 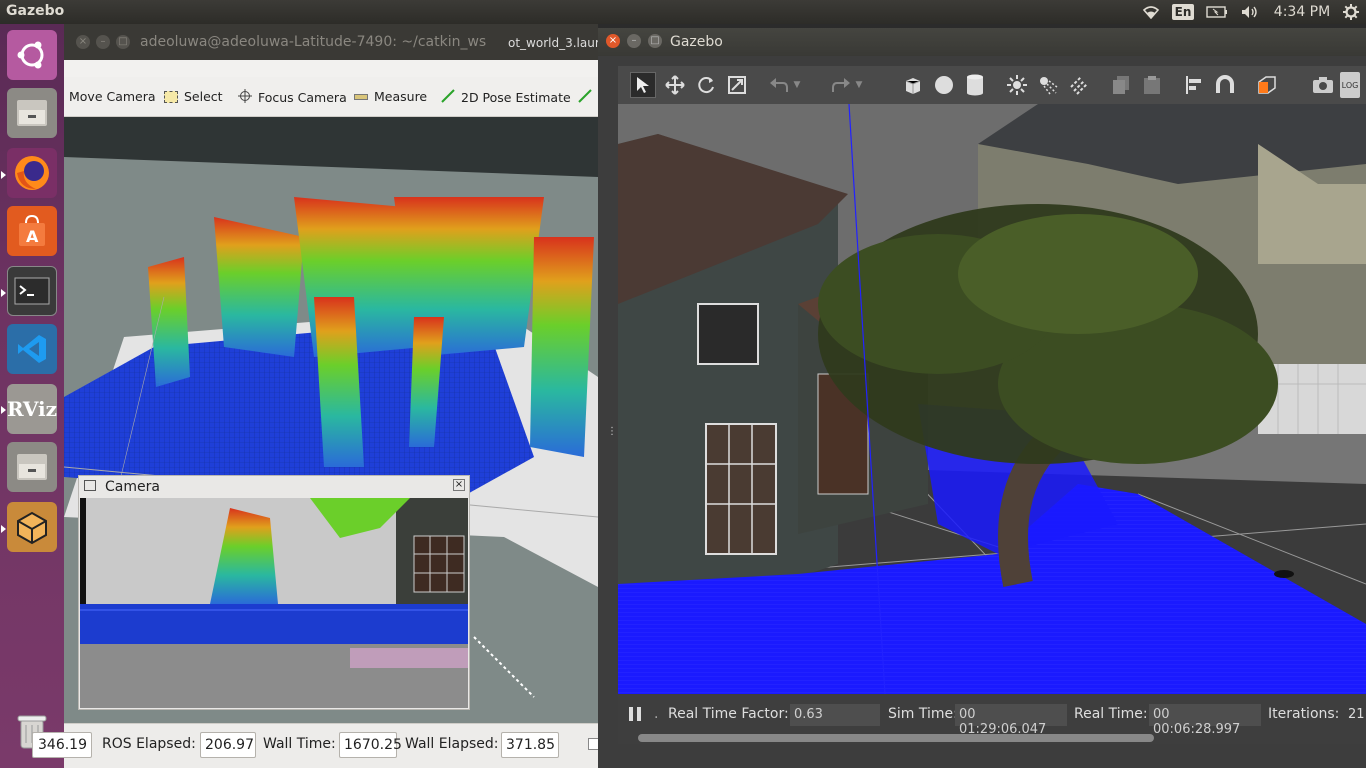 What do you see at coordinates (530, 745) in the screenshot?
I see `wall-elapsed-field: 371.85` at bounding box center [530, 745].